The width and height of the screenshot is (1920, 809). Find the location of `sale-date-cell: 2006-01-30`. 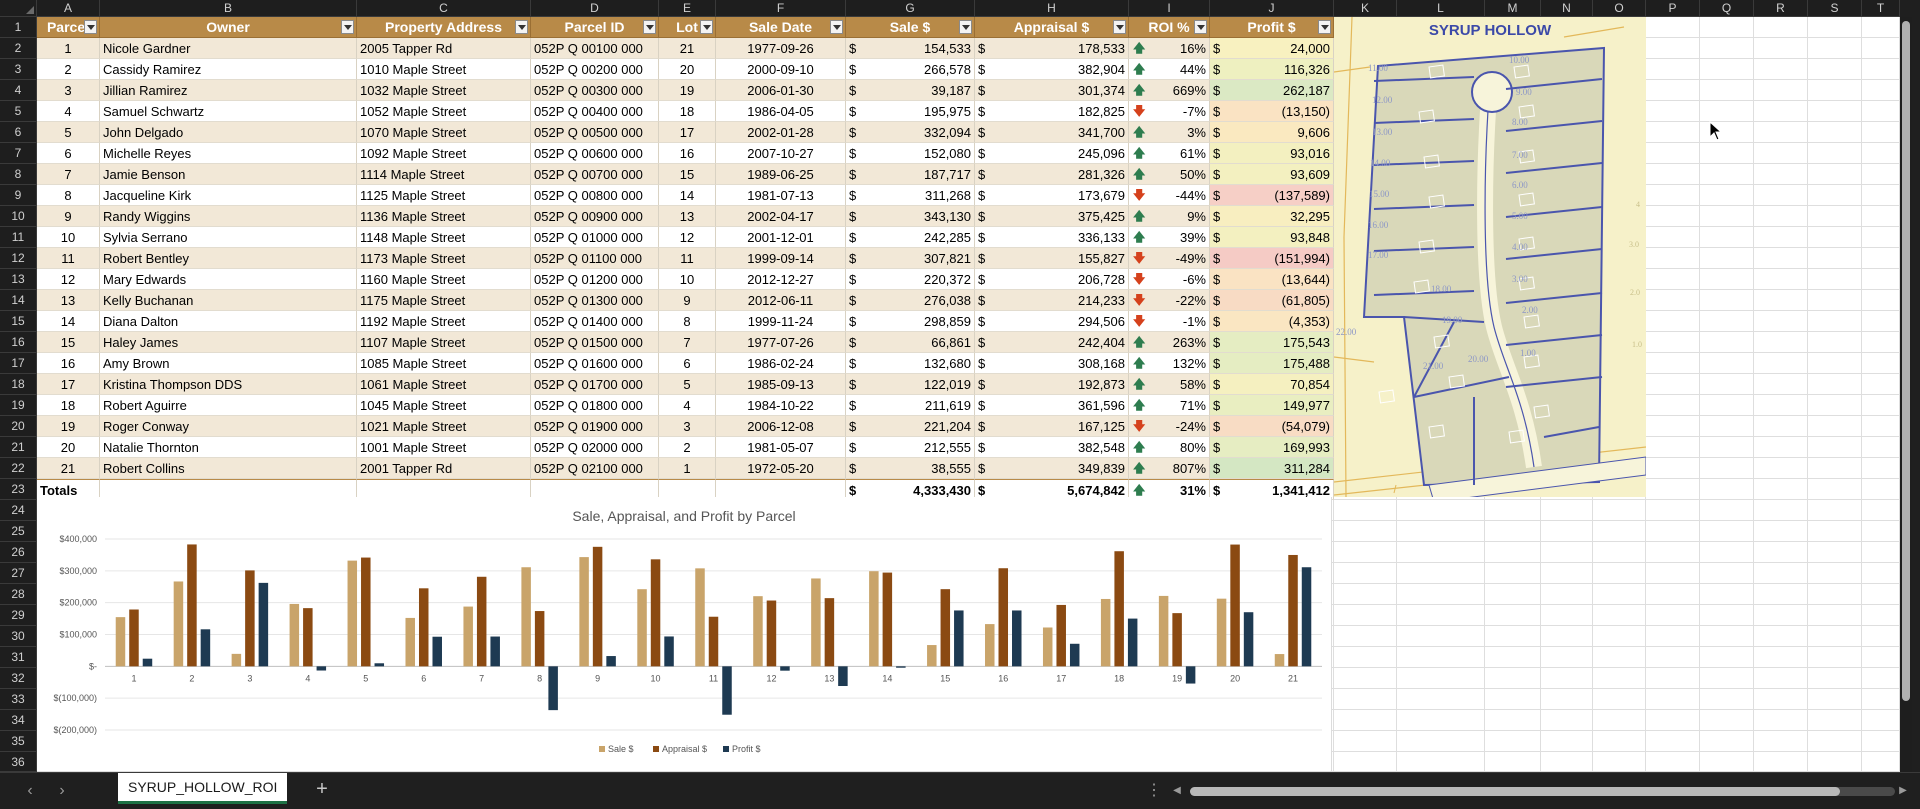

sale-date-cell: 2006-01-30 is located at coordinates (781, 90).